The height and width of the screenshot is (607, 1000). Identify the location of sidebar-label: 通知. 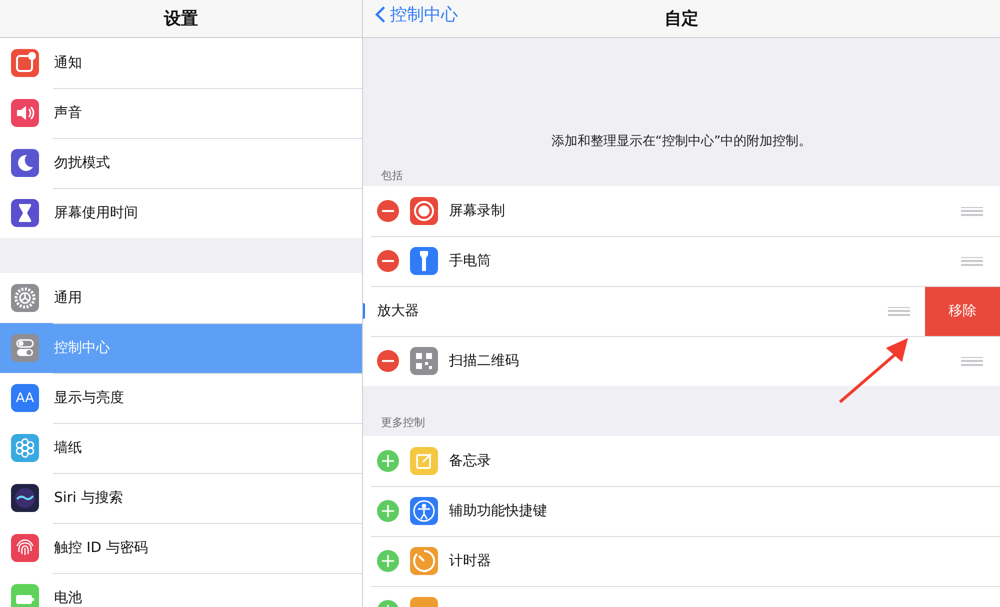
(68, 63).